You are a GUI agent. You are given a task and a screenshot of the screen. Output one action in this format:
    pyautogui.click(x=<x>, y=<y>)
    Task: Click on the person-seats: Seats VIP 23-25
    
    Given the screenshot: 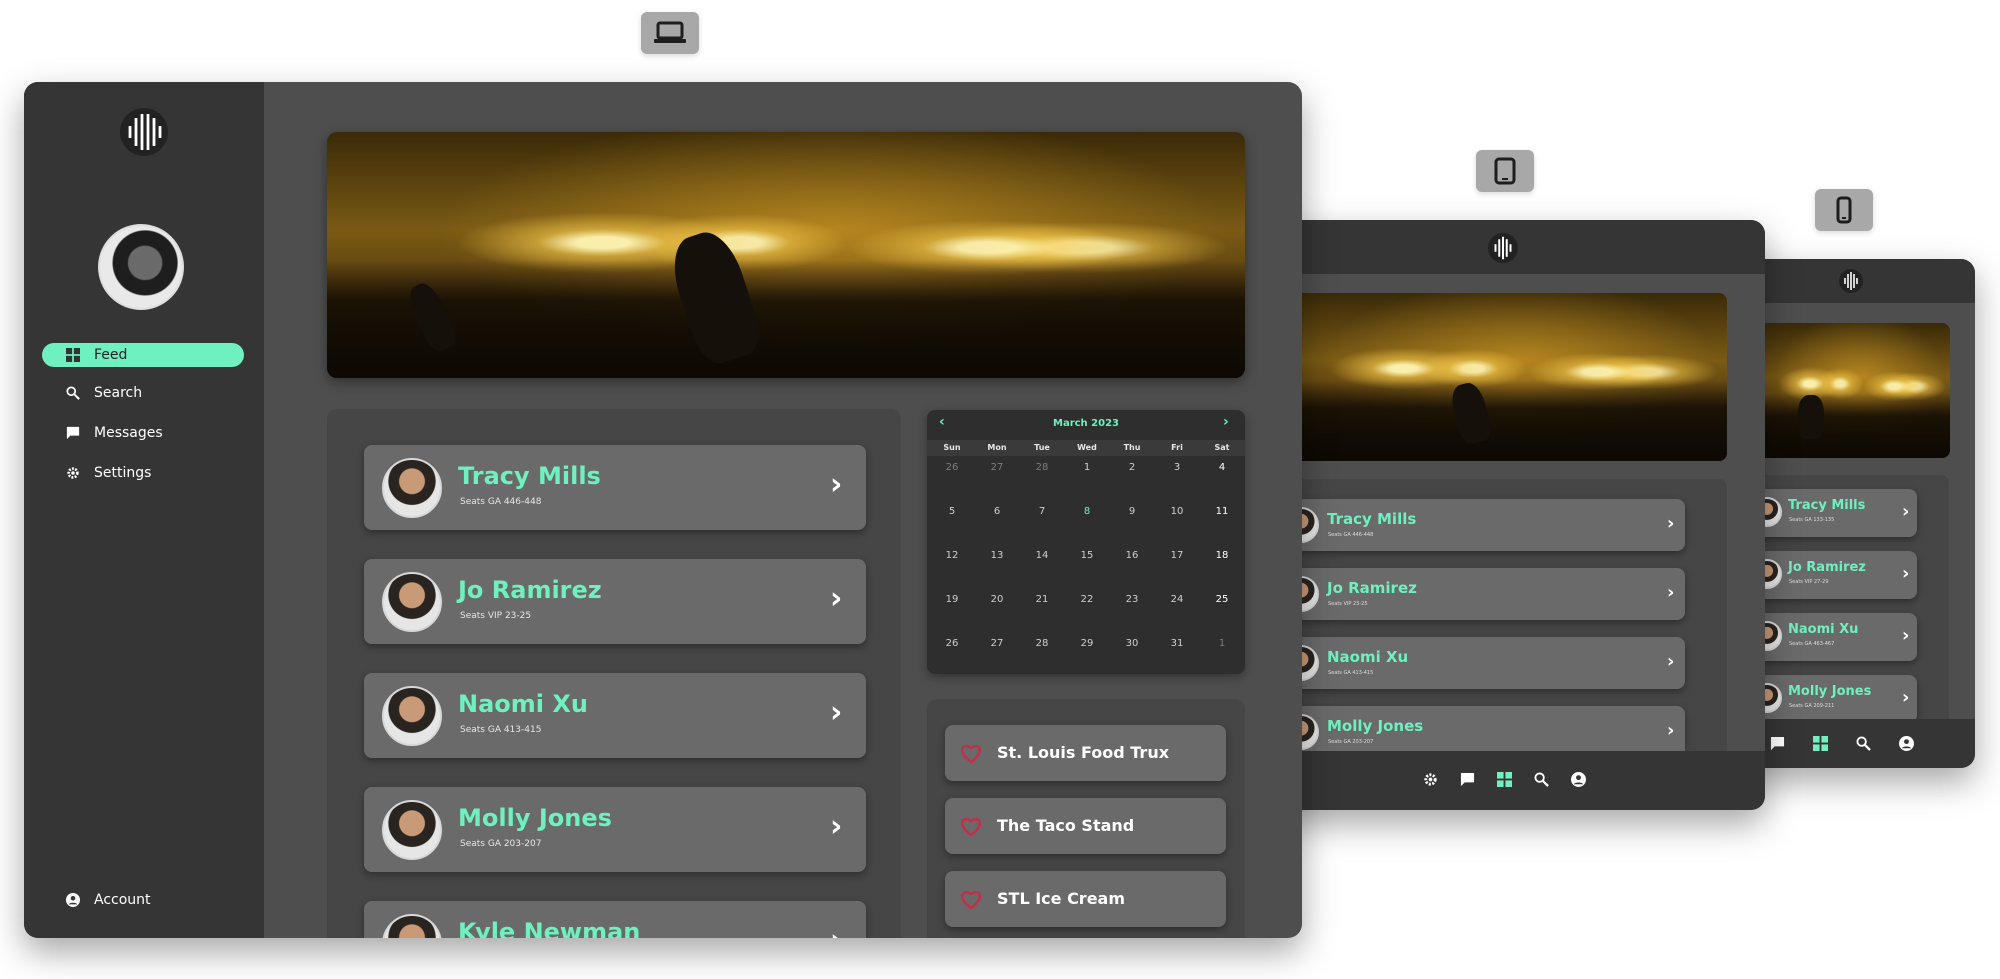 What is the action you would take?
    pyautogui.click(x=1348, y=604)
    